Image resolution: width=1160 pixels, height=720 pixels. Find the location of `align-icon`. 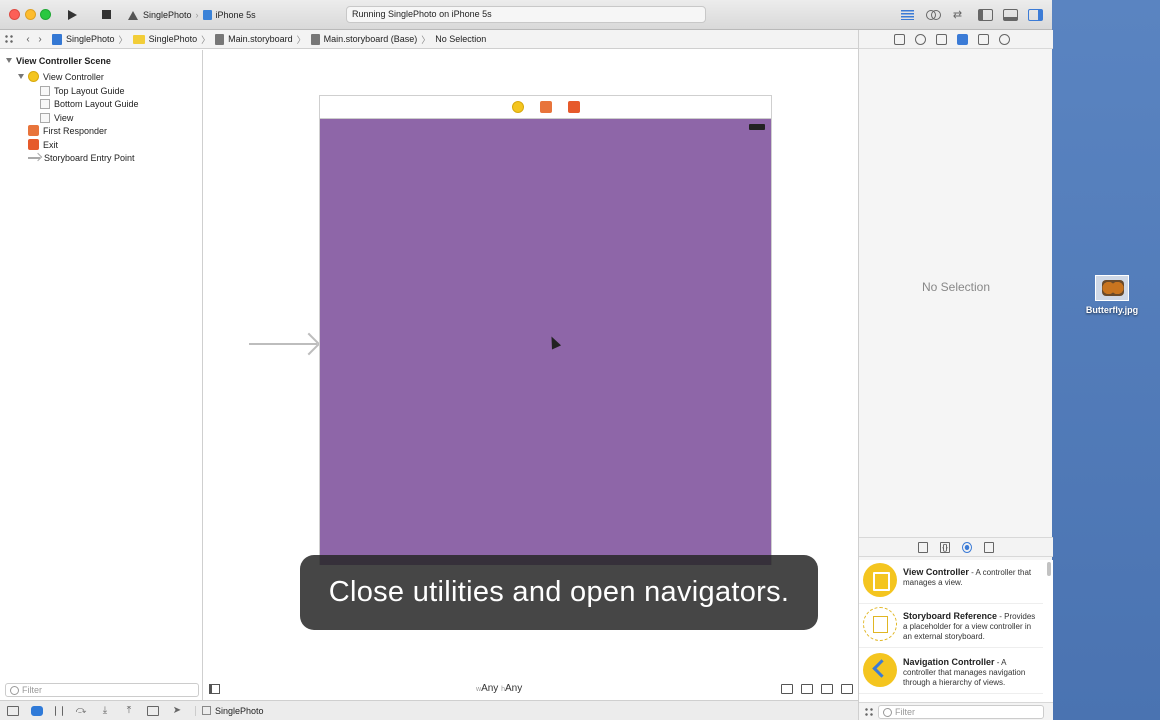

align-icon is located at coordinates (807, 689).